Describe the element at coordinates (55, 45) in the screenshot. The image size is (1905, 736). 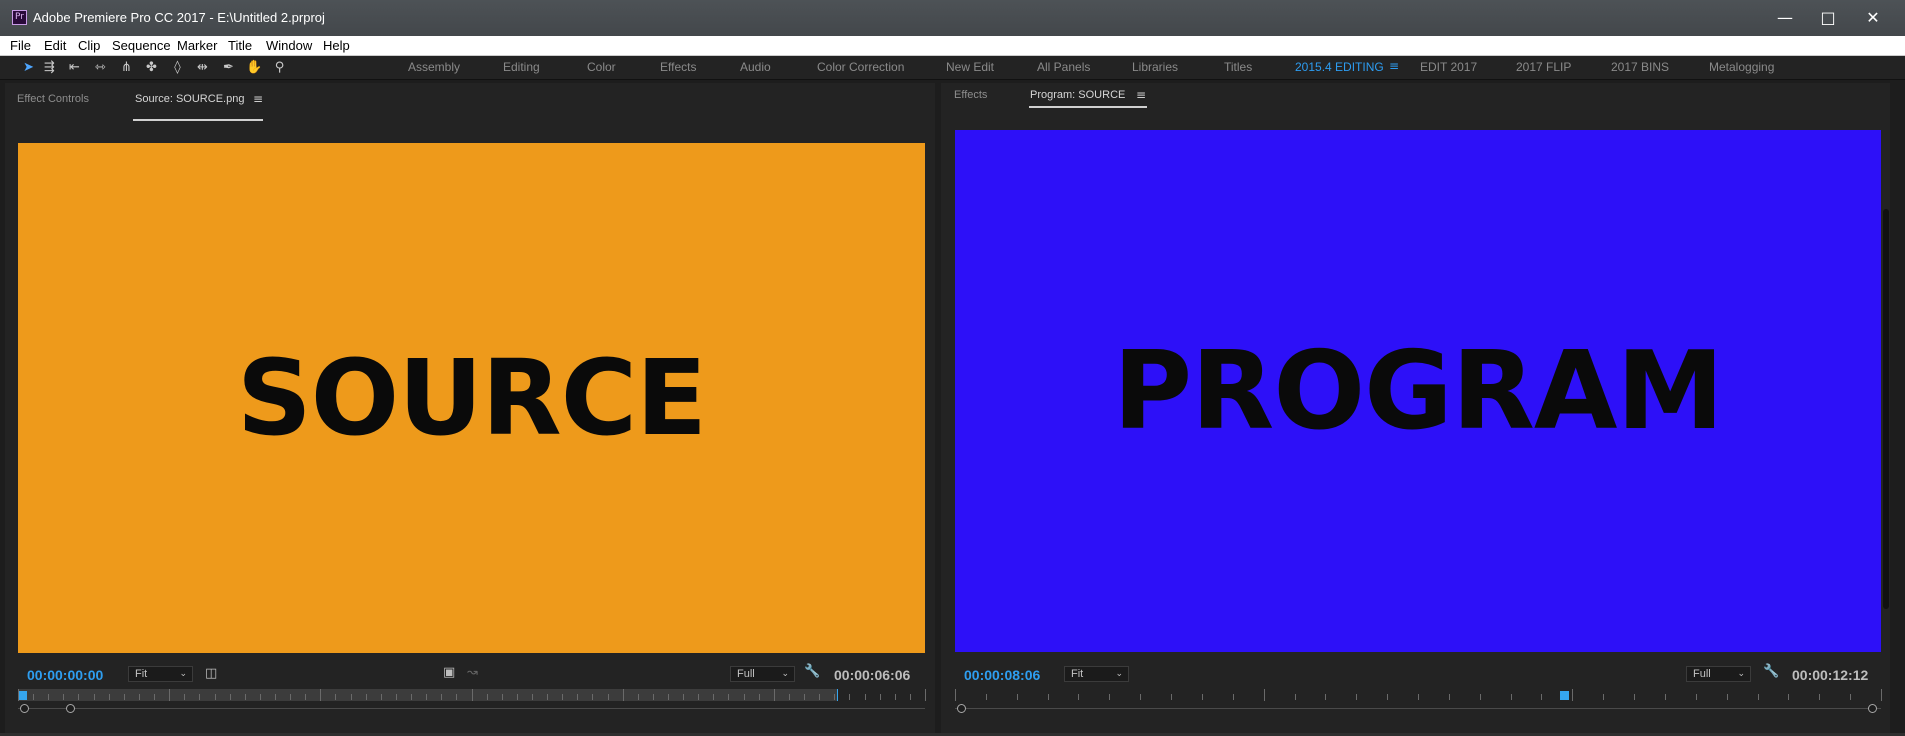
I see `menu-edit: Edit` at that location.